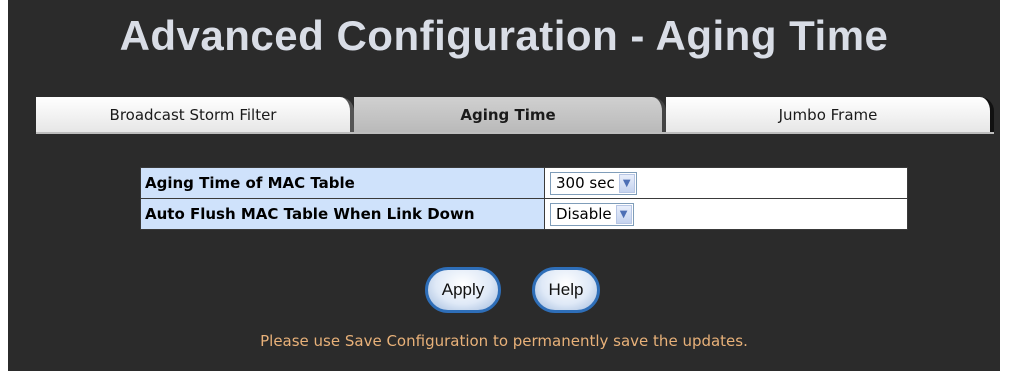  Describe the element at coordinates (726, 183) in the screenshot. I see `aging-time-cell: 300 sec ▼` at that location.